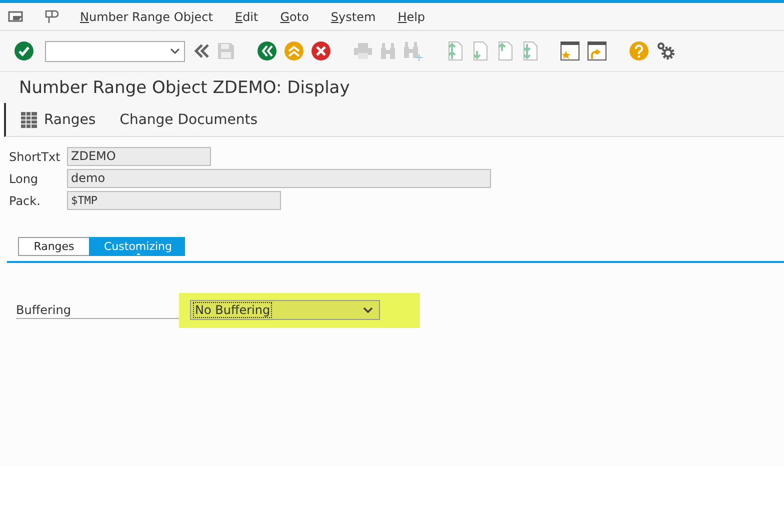 The height and width of the screenshot is (507, 784). What do you see at coordinates (24, 51) in the screenshot?
I see `checkmark-icon` at bounding box center [24, 51].